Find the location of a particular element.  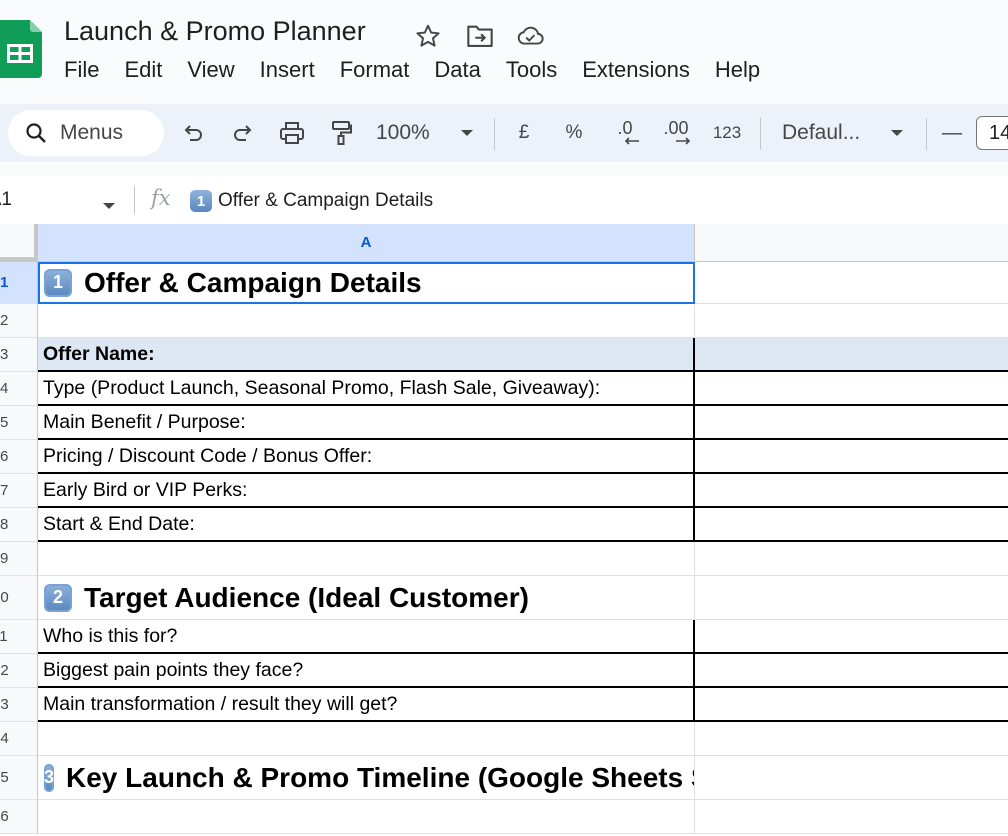

row-header: 3 is located at coordinates (19, 355).